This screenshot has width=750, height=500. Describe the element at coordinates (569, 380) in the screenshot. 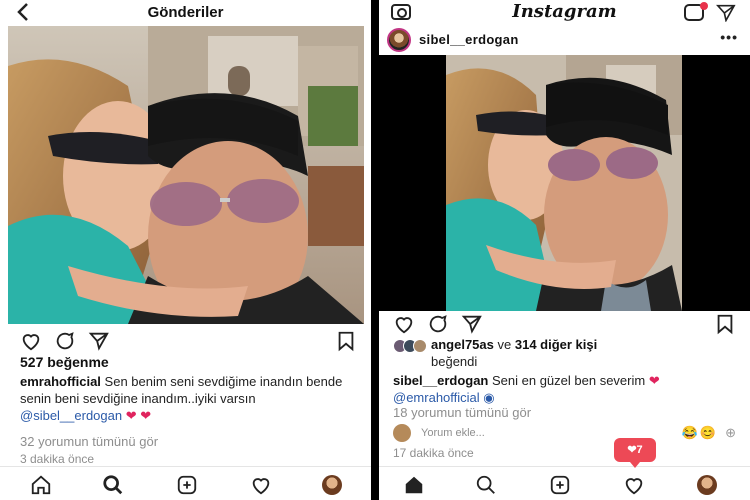

I see `caption-text: Seni en güzel ben severim` at that location.